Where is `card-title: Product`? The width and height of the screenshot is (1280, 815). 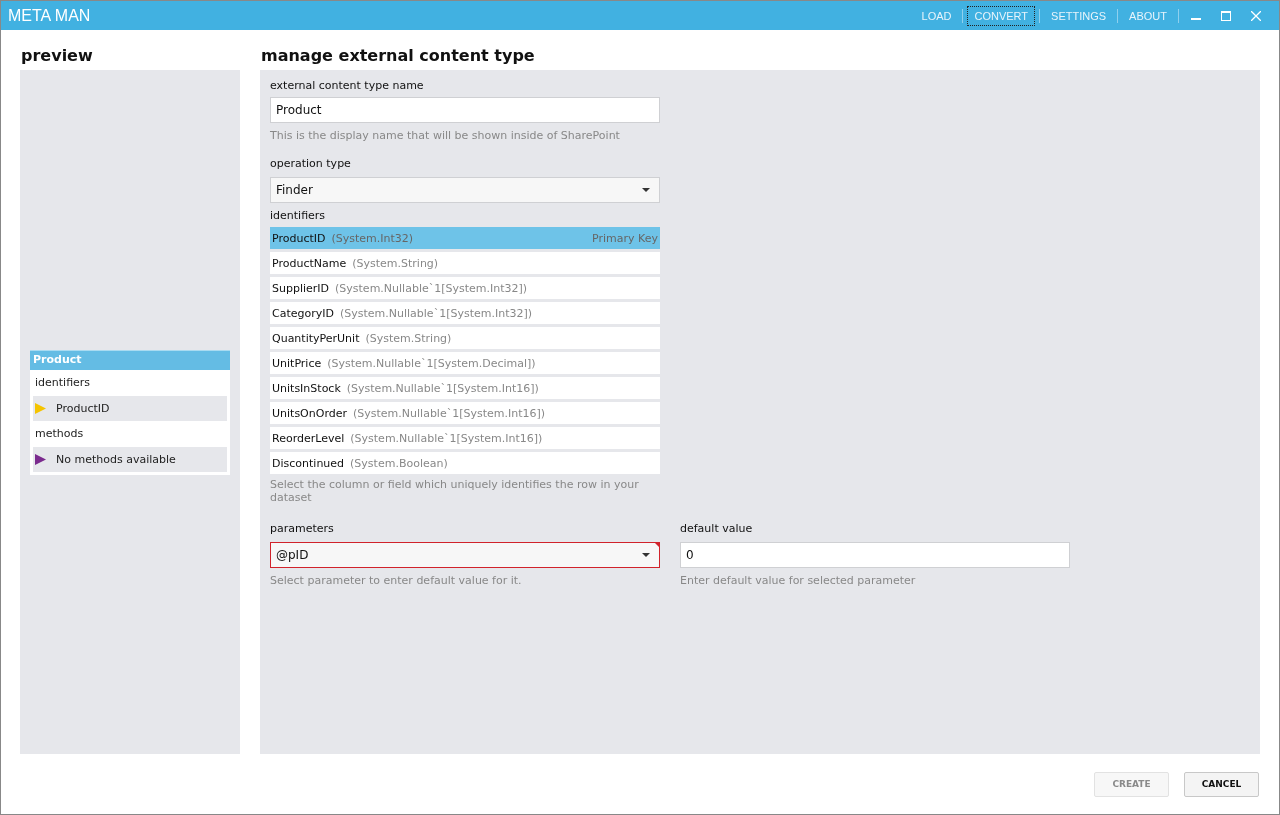
card-title: Product is located at coordinates (130, 359).